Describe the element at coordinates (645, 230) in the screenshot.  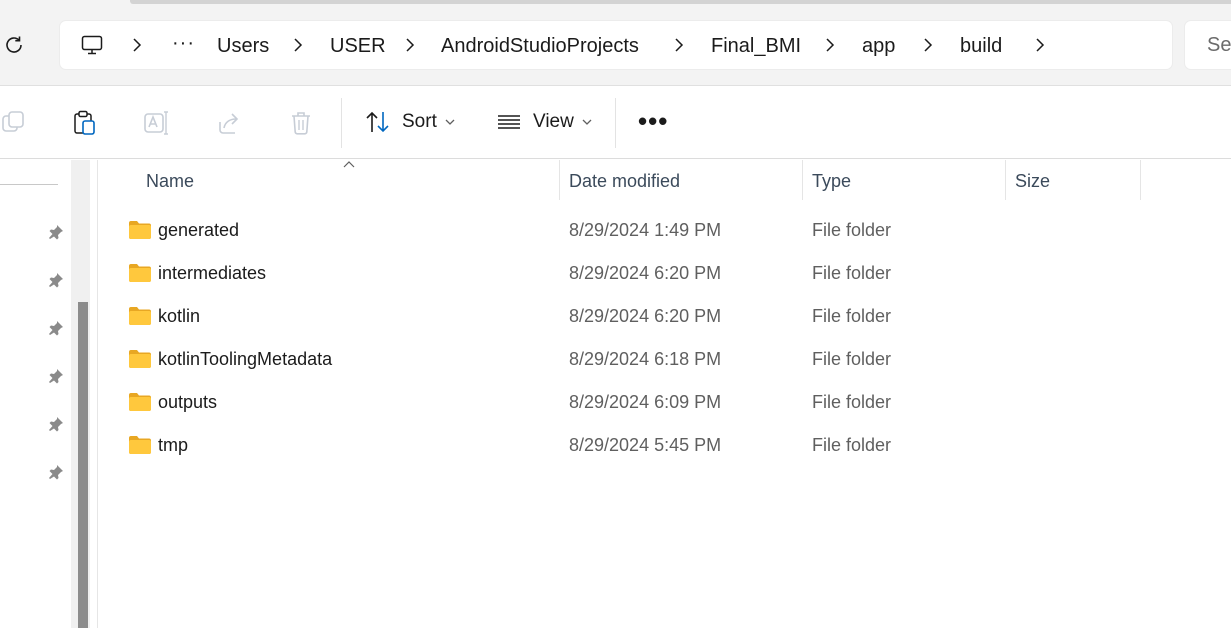
I see `file-date: 8/29/2024 1:49 PM` at that location.